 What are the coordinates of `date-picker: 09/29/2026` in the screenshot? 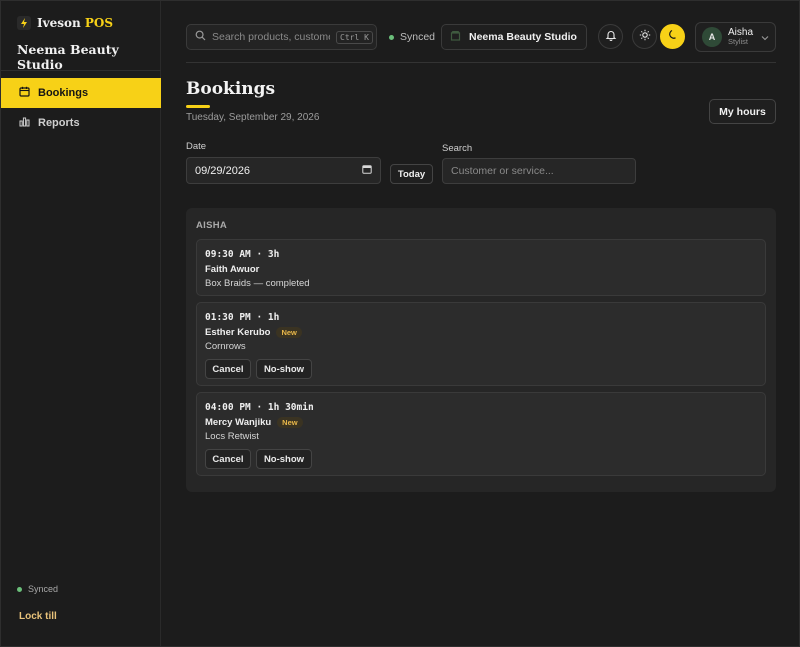 It's located at (283, 170).